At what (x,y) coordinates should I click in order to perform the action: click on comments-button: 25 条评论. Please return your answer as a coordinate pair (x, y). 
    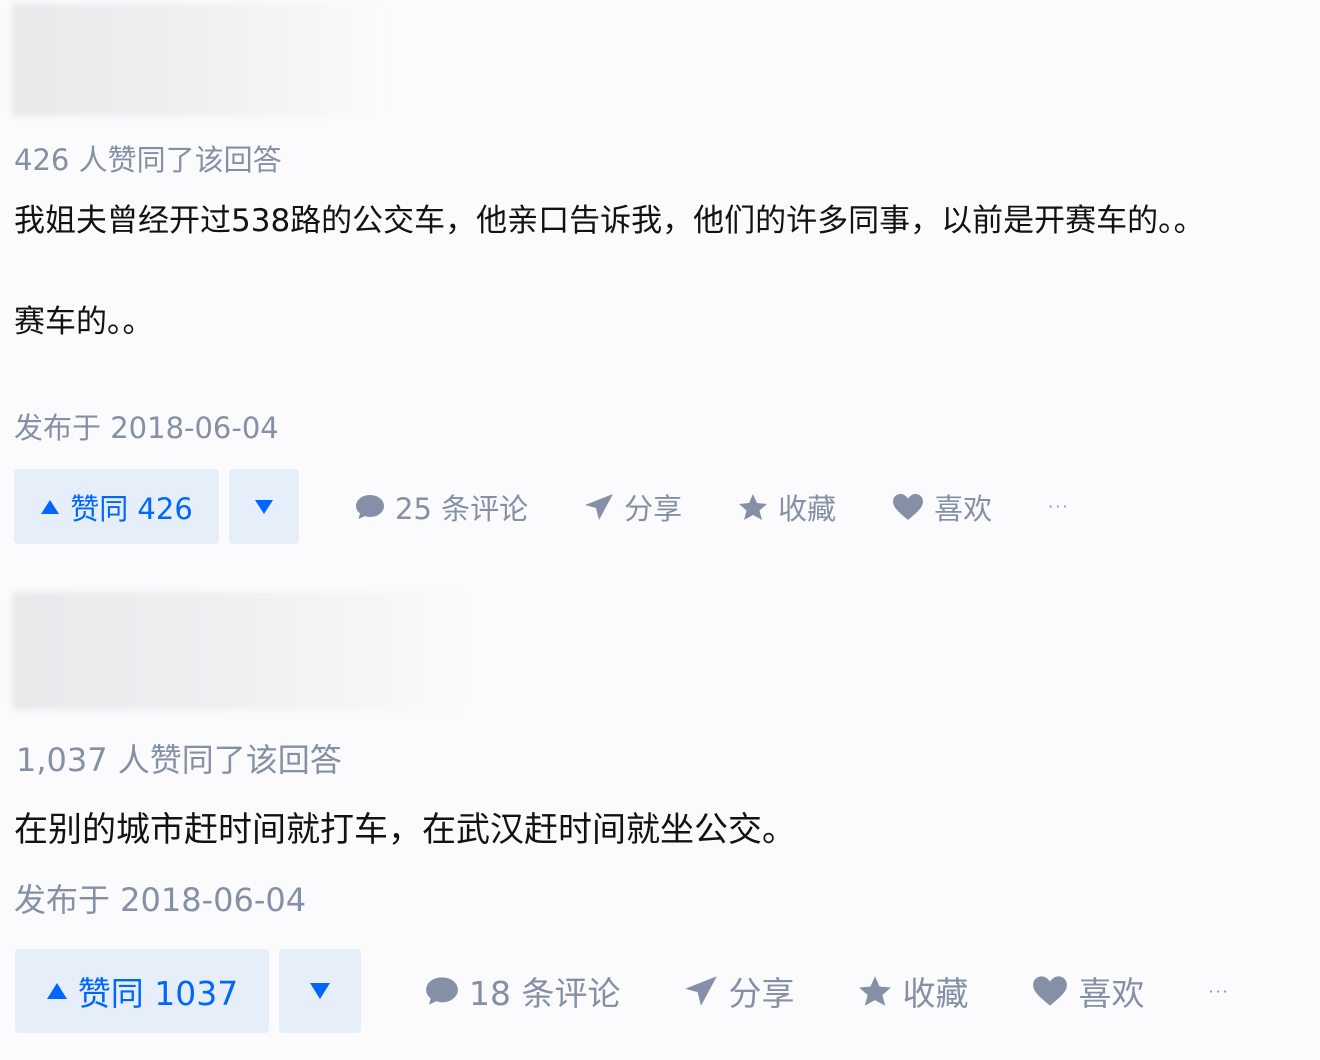
    Looking at the image, I should click on (441, 507).